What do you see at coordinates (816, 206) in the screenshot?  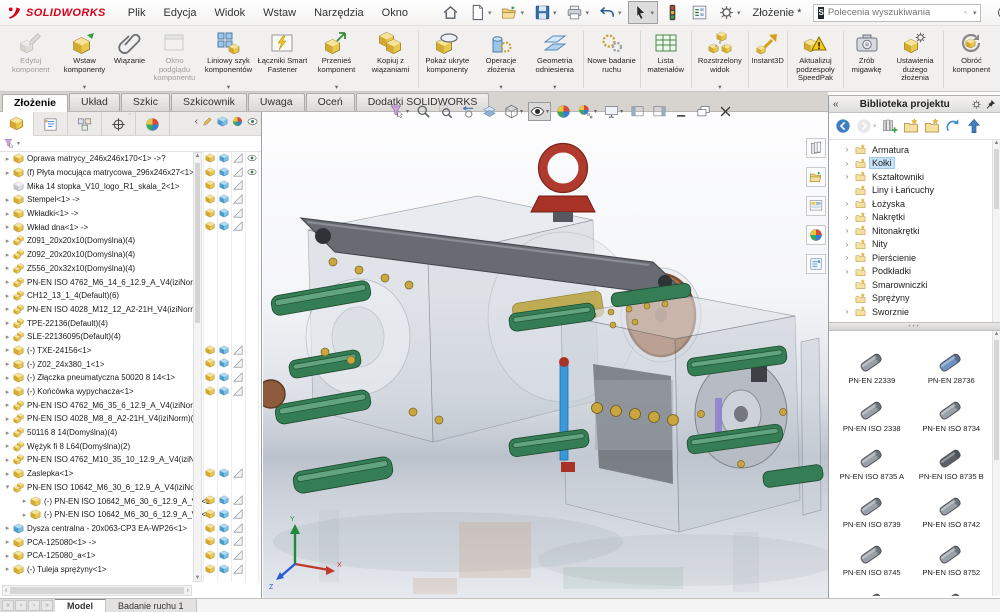 I see `view-palette-tab` at bounding box center [816, 206].